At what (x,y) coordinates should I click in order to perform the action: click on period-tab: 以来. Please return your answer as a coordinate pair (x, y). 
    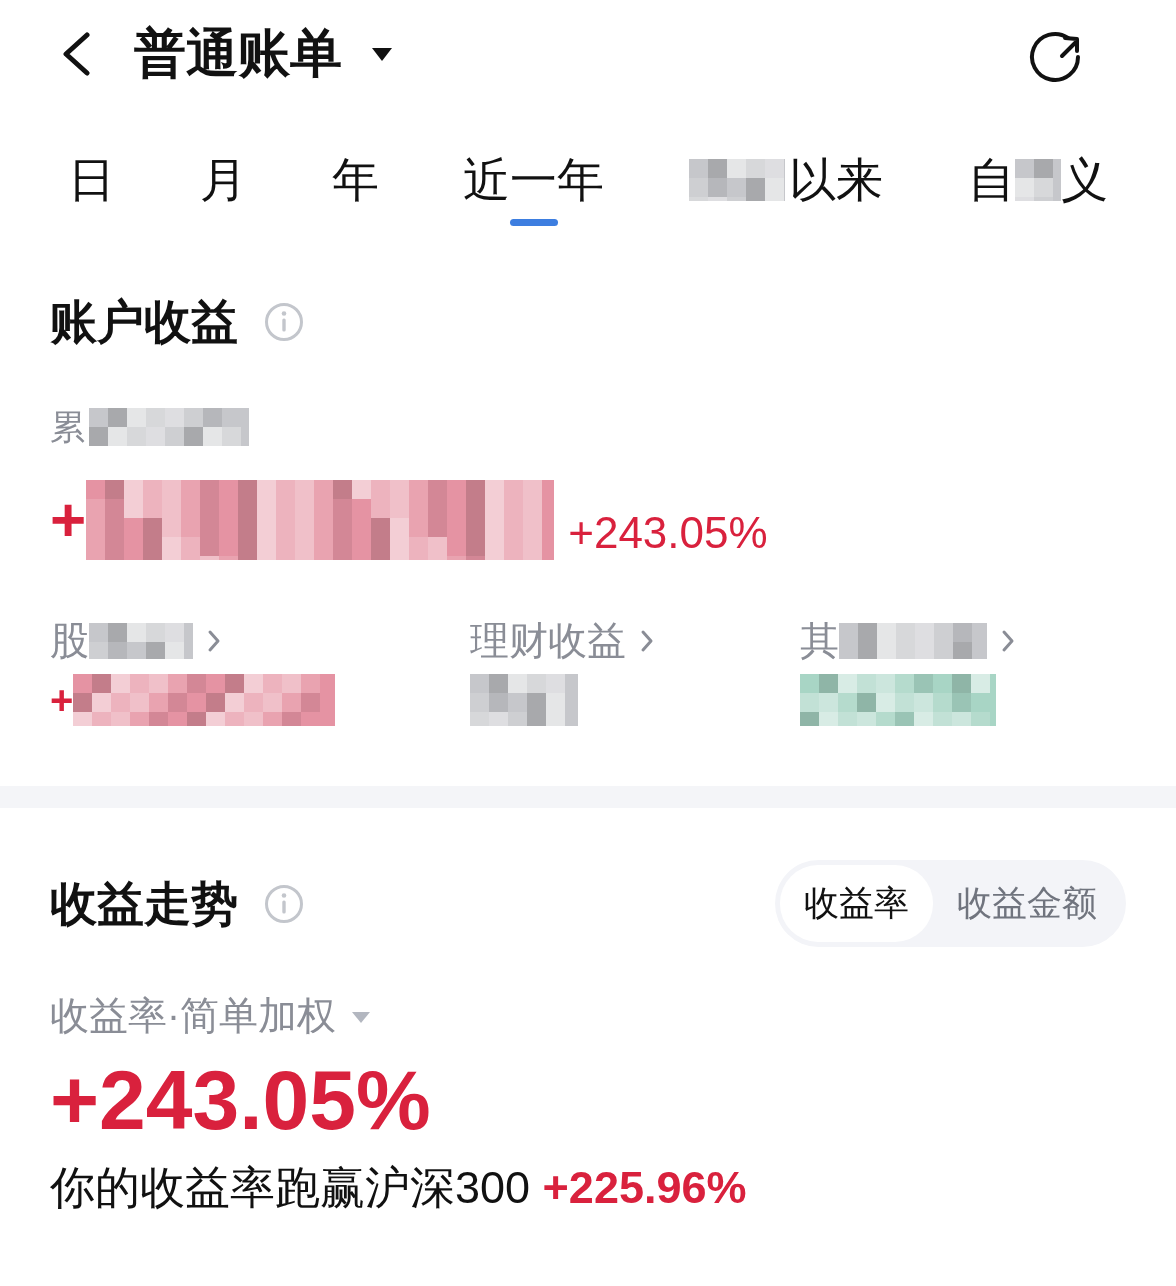
    Looking at the image, I should click on (786, 189).